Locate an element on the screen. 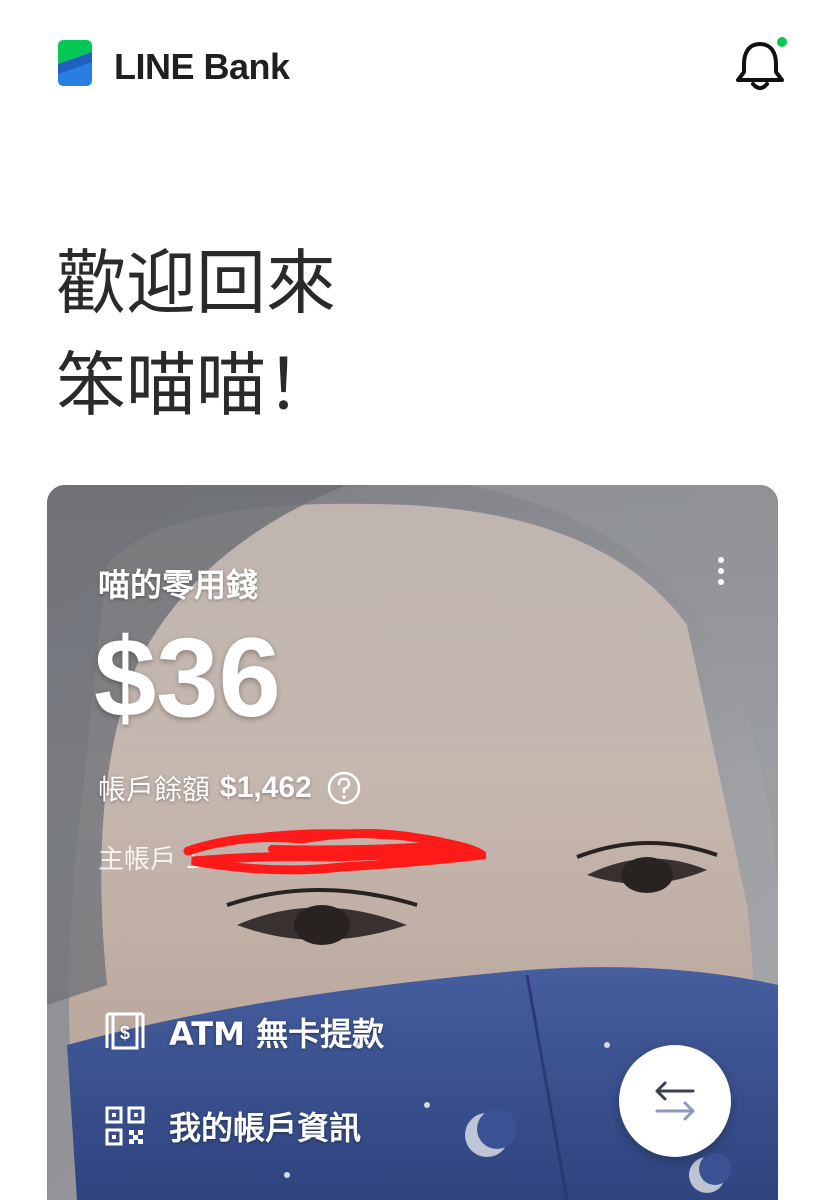 This screenshot has width=824, height=1200. greeting-line-2: 笨喵喵！ is located at coordinates (196, 385).